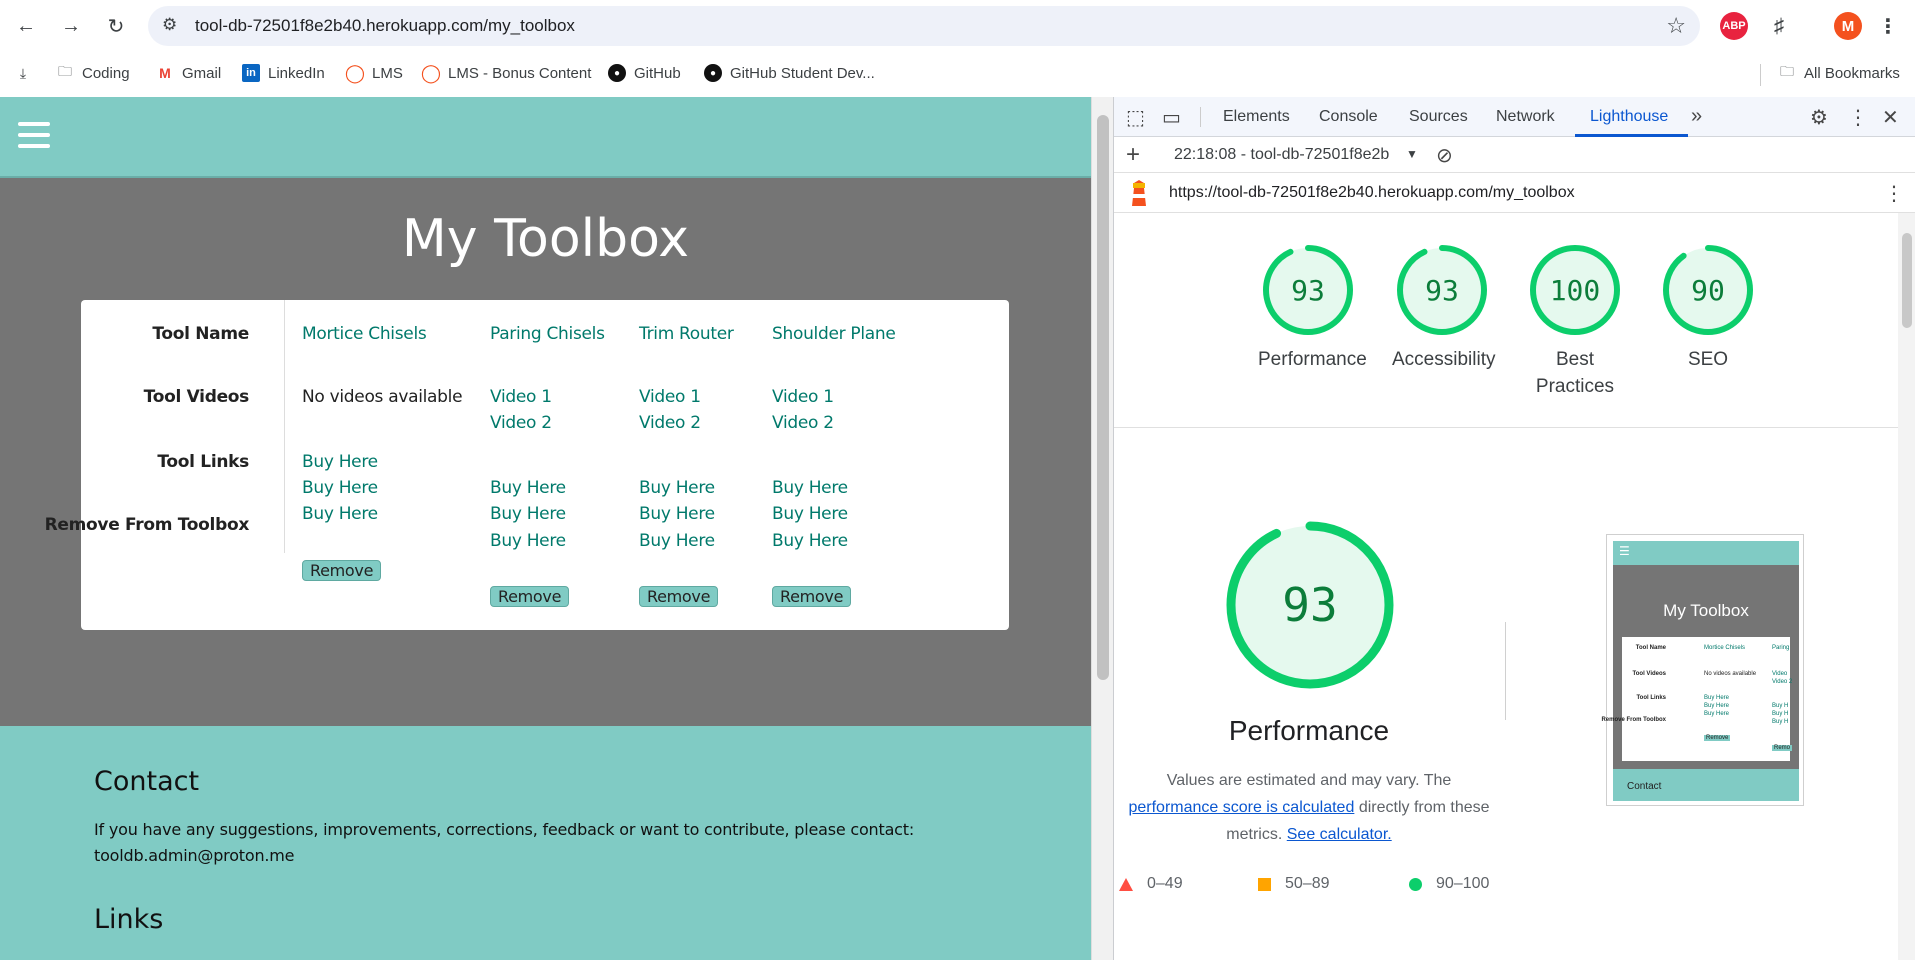 This screenshot has width=1915, height=960. Describe the element at coordinates (1310, 607) in the screenshot. I see `performance-big-gauge: 93` at that location.